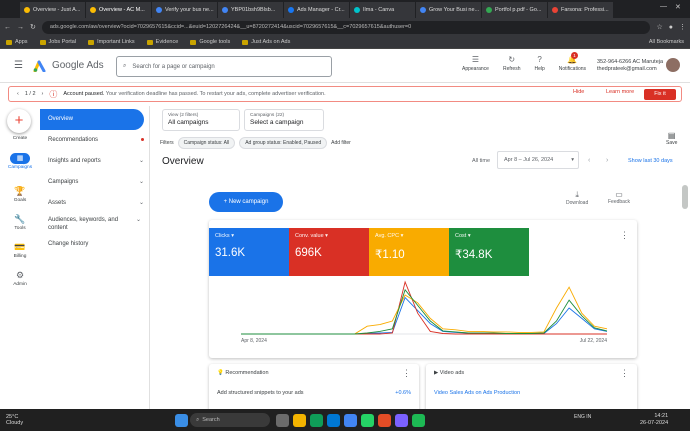 The image size is (690, 431). What do you see at coordinates (20, 247) in the screenshot?
I see `billing-icon: 💳` at bounding box center [20, 247].